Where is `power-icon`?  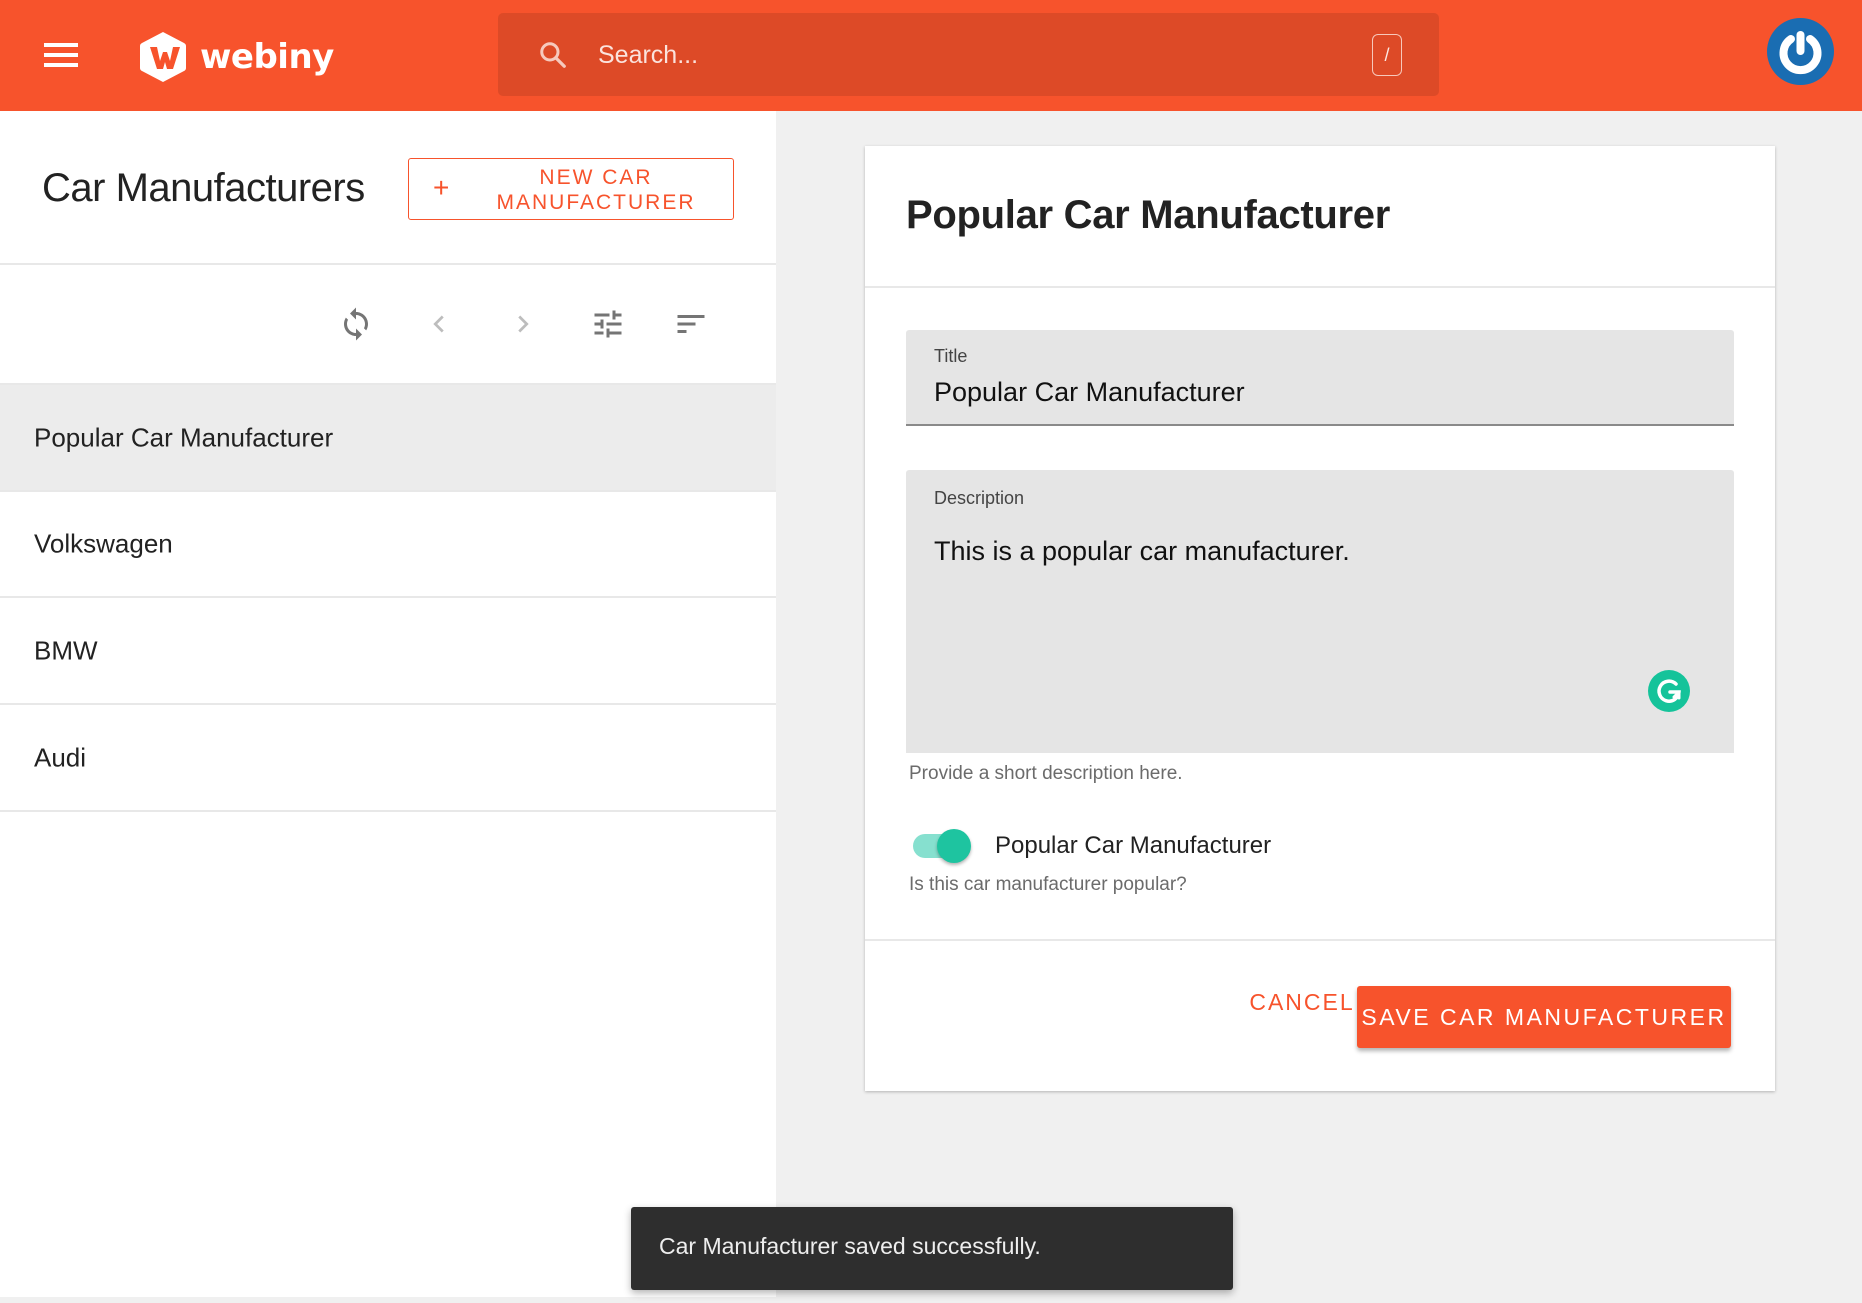 power-icon is located at coordinates (1800, 53).